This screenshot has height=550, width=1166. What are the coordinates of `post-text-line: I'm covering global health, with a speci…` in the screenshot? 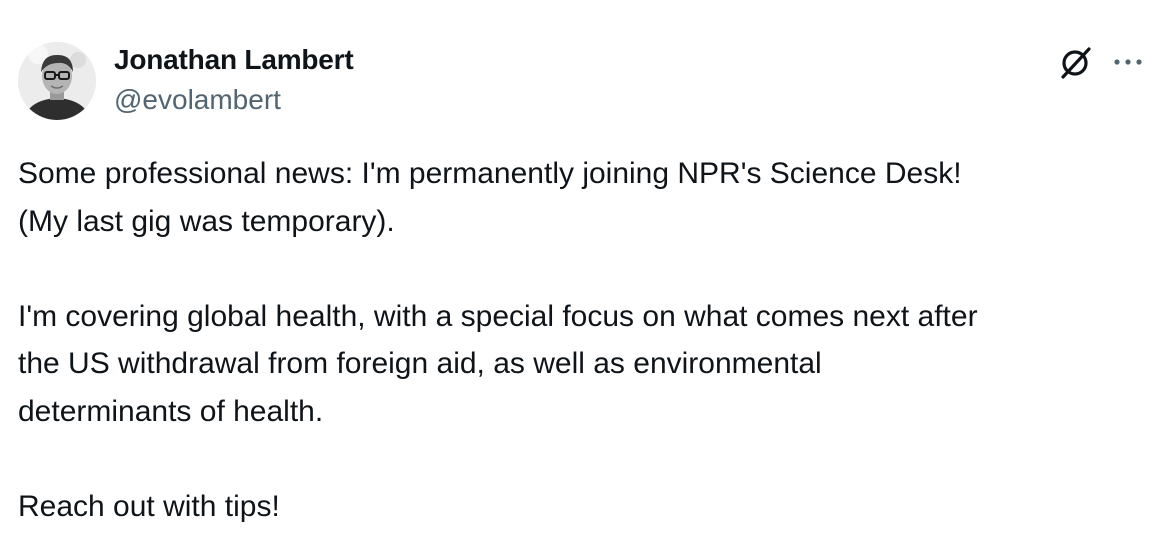 It's located at (498, 316).